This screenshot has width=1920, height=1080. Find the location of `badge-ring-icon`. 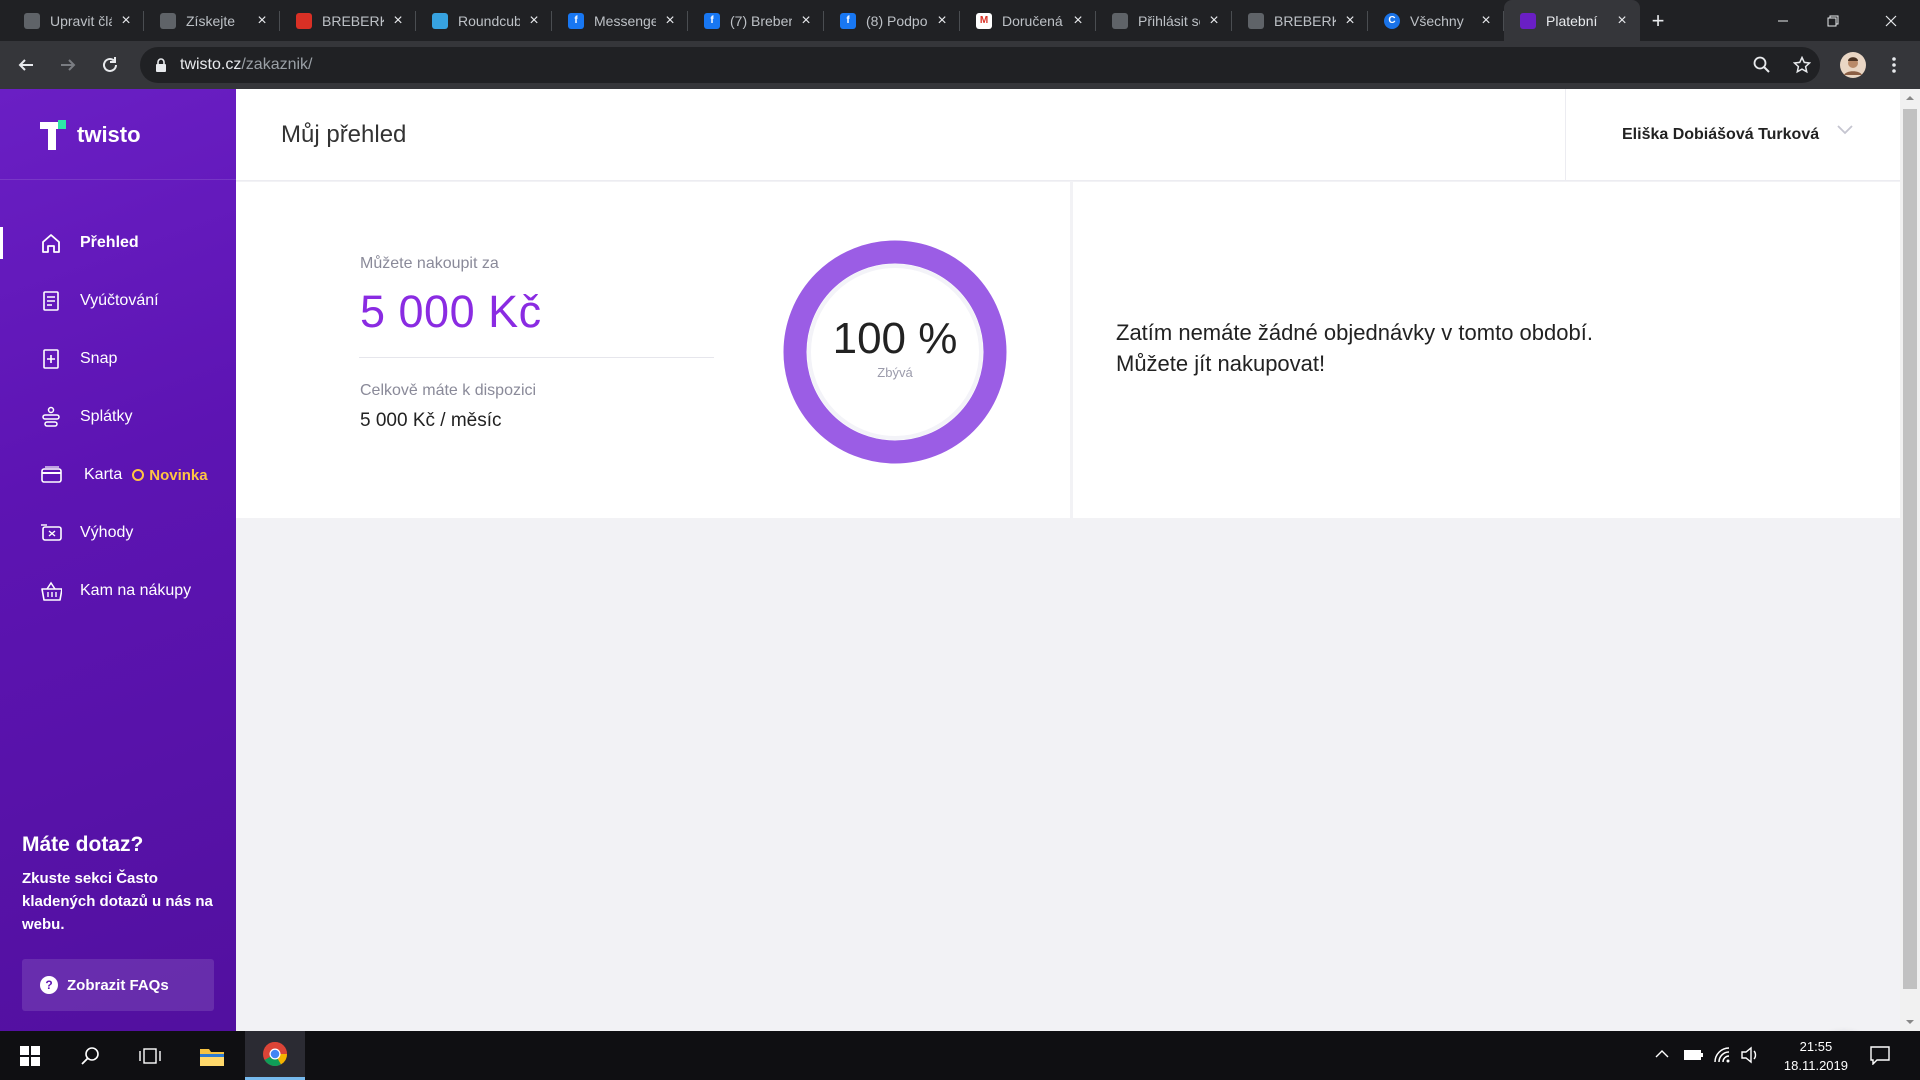

badge-ring-icon is located at coordinates (138, 475).